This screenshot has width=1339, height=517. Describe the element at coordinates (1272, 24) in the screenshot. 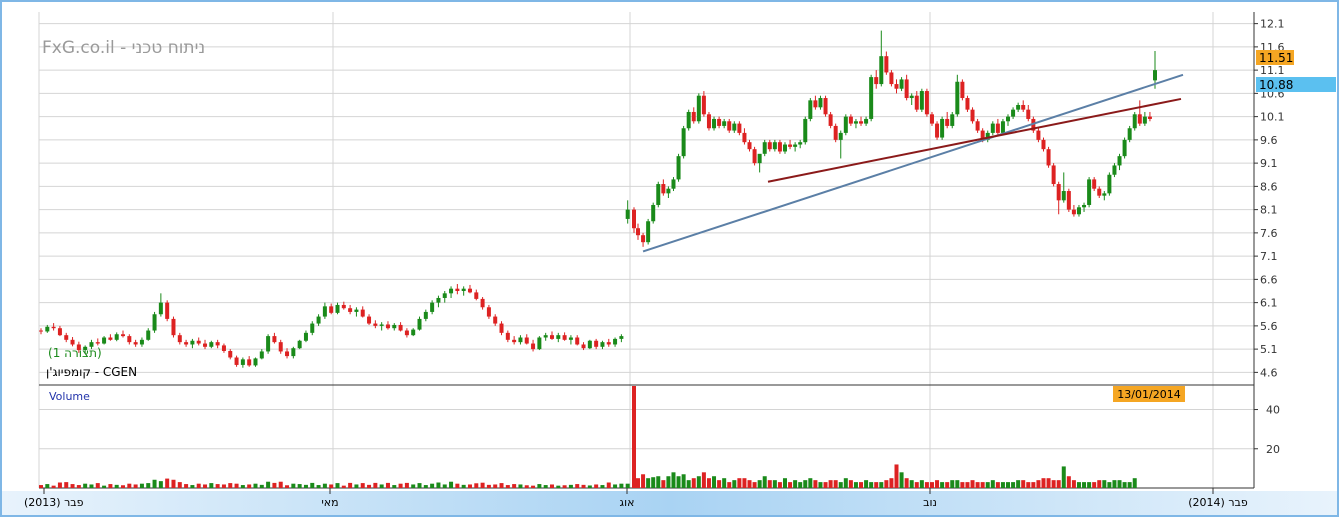

I see `price-tick-label: 12.1` at that location.